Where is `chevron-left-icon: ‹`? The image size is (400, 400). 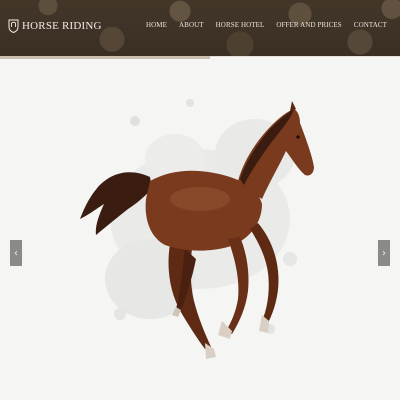 chevron-left-icon: ‹ is located at coordinates (16, 253).